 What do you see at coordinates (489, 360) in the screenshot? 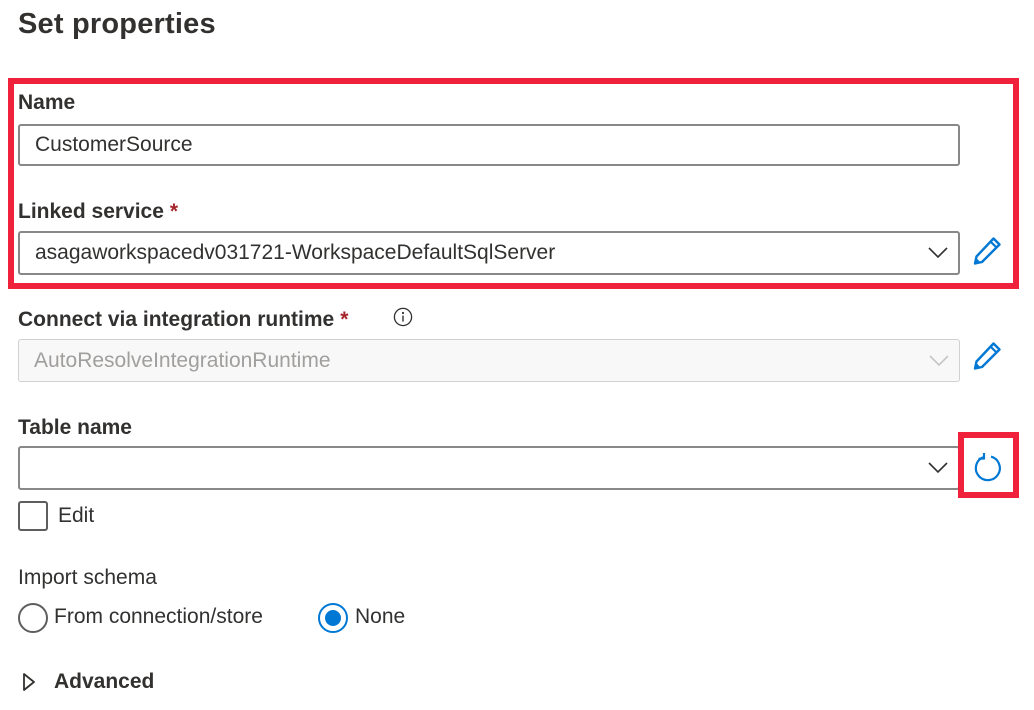
I see `integration-runtime-dropdown: AutoResolveIntegrationRuntime` at bounding box center [489, 360].